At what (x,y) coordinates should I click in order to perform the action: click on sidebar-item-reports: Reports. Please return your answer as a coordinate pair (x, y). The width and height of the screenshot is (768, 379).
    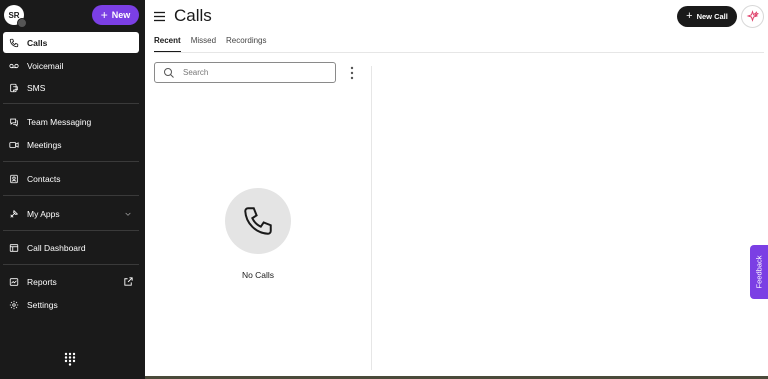
    Looking at the image, I should click on (71, 281).